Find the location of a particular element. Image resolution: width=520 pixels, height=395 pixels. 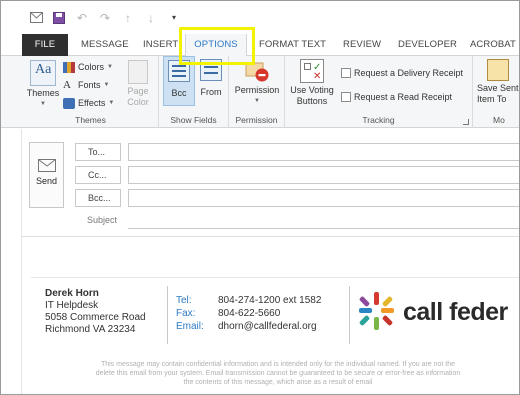

colors-button: Colors ▼ is located at coordinates (88, 67).